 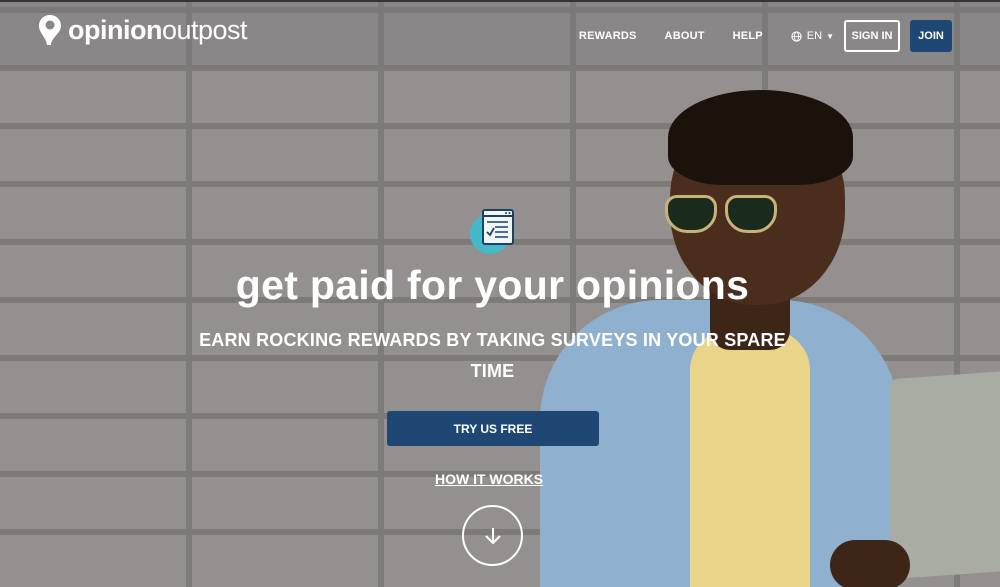 I want to click on language-selector: EN ▼, so click(x=812, y=36).